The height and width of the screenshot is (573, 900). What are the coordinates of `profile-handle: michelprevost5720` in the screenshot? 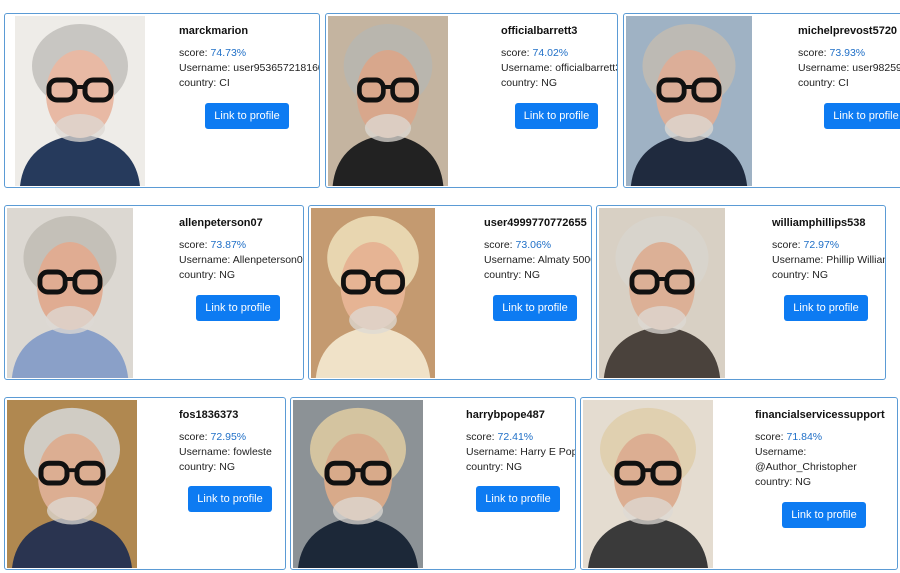 It's located at (848, 31).